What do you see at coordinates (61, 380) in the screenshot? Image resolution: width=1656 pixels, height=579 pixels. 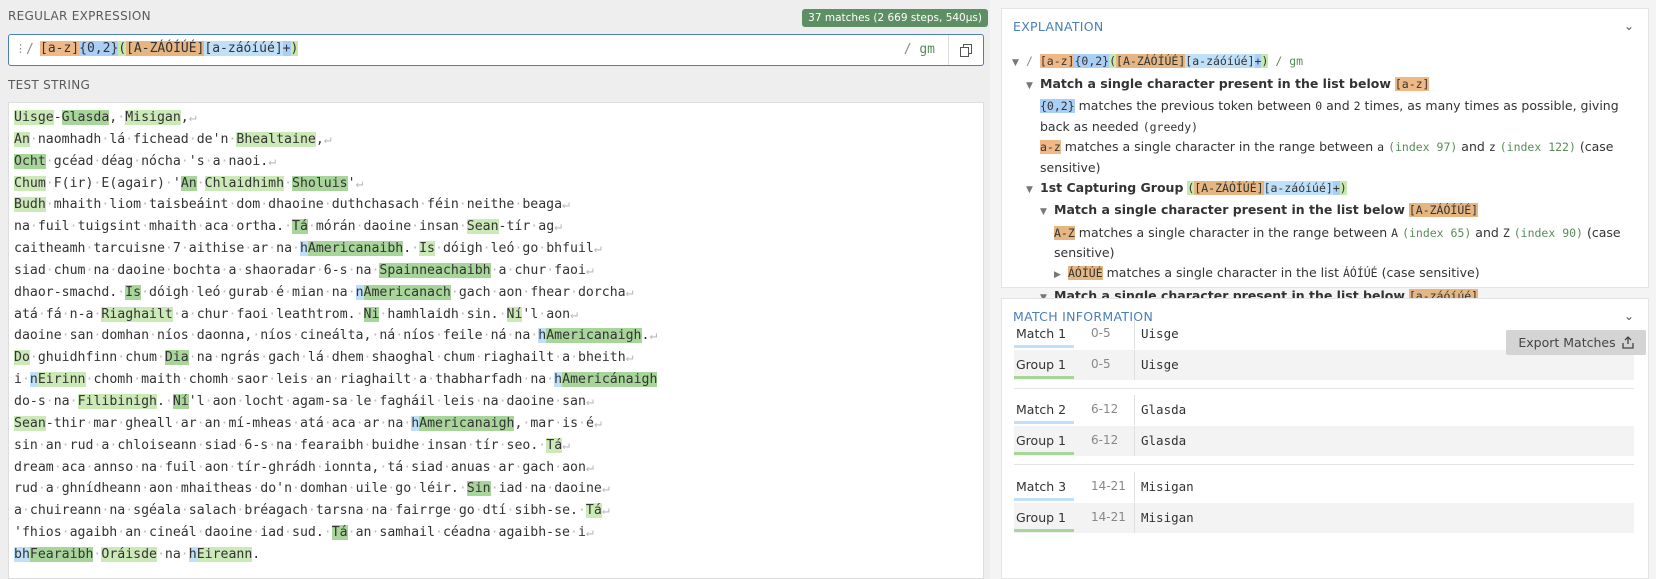 I see `match-highlight: Eirinn` at bounding box center [61, 380].